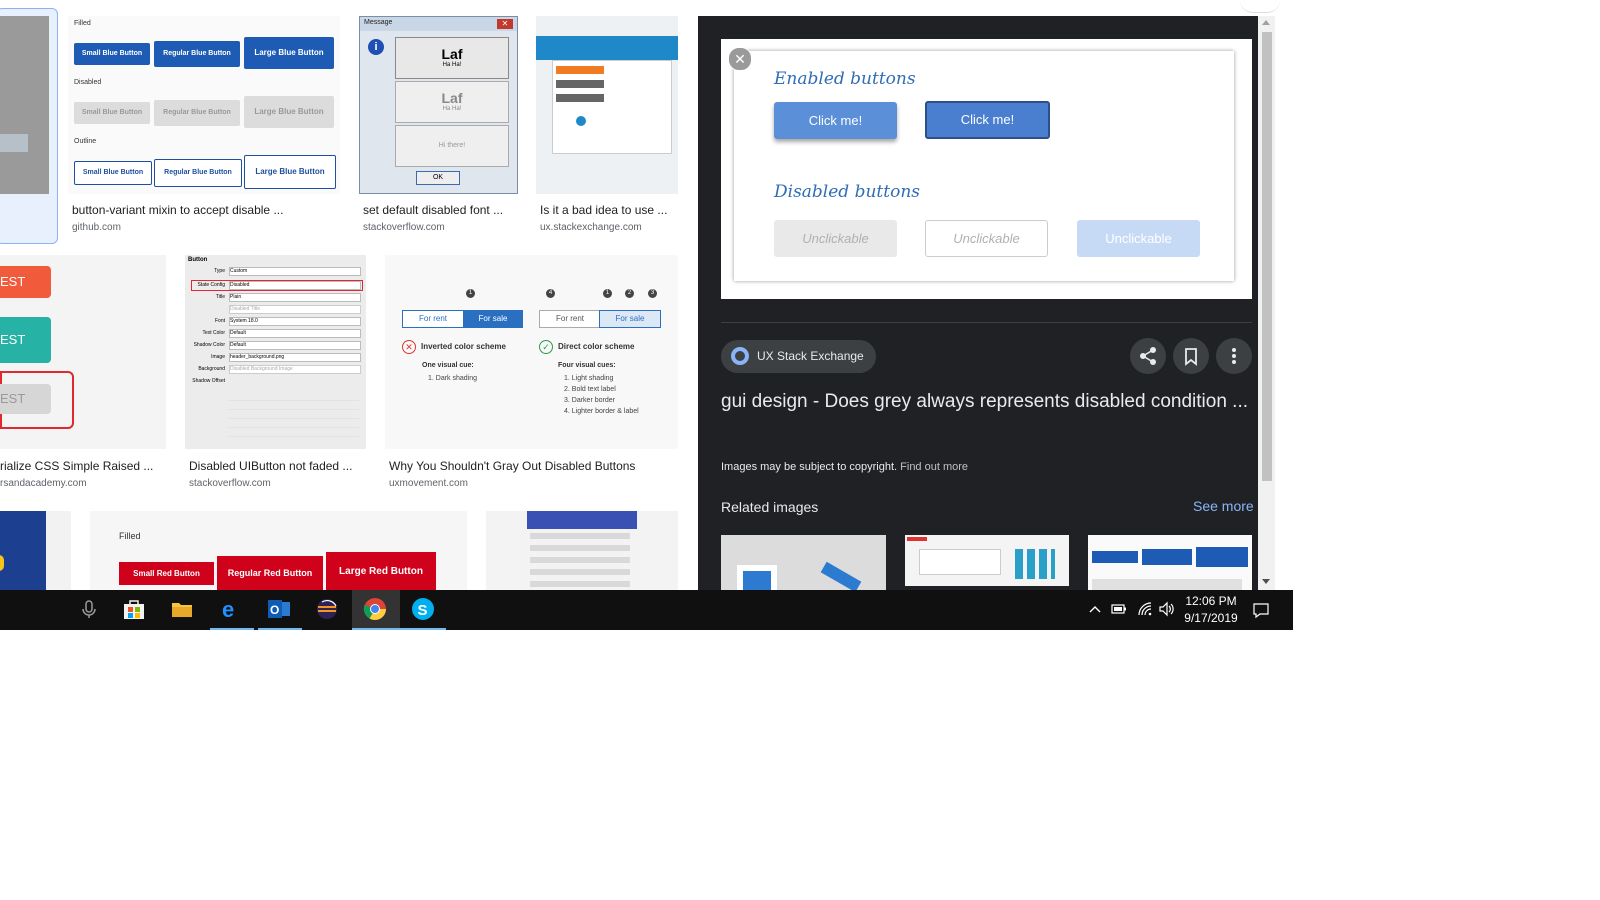  I want to click on result-source: github.com, so click(96, 227).